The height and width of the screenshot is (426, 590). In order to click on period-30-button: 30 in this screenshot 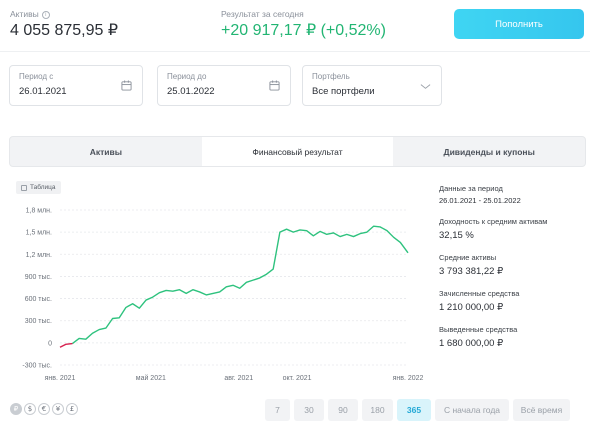, I will do `click(309, 410)`.